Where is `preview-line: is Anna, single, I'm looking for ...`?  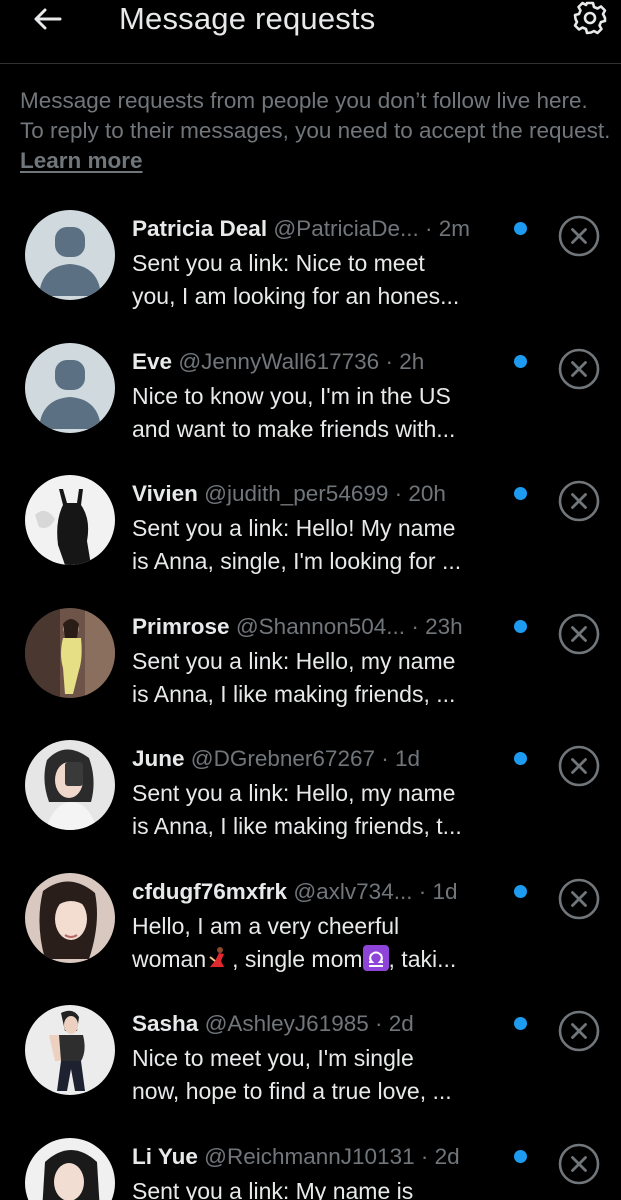 preview-line: is Anna, single, I'm looking for ... is located at coordinates (297, 561).